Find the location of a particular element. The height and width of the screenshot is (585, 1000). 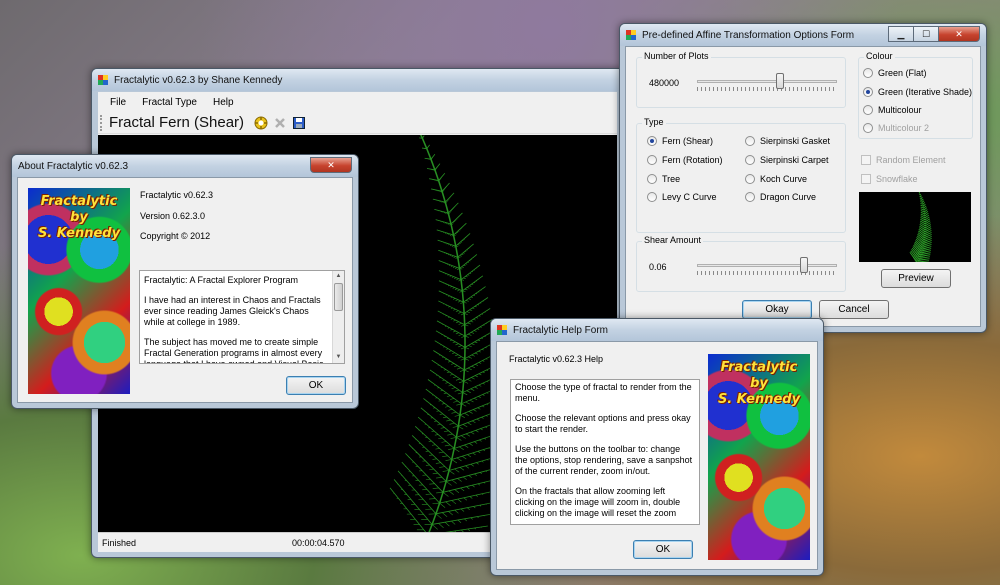

options-close-button: ✕ is located at coordinates (959, 34).